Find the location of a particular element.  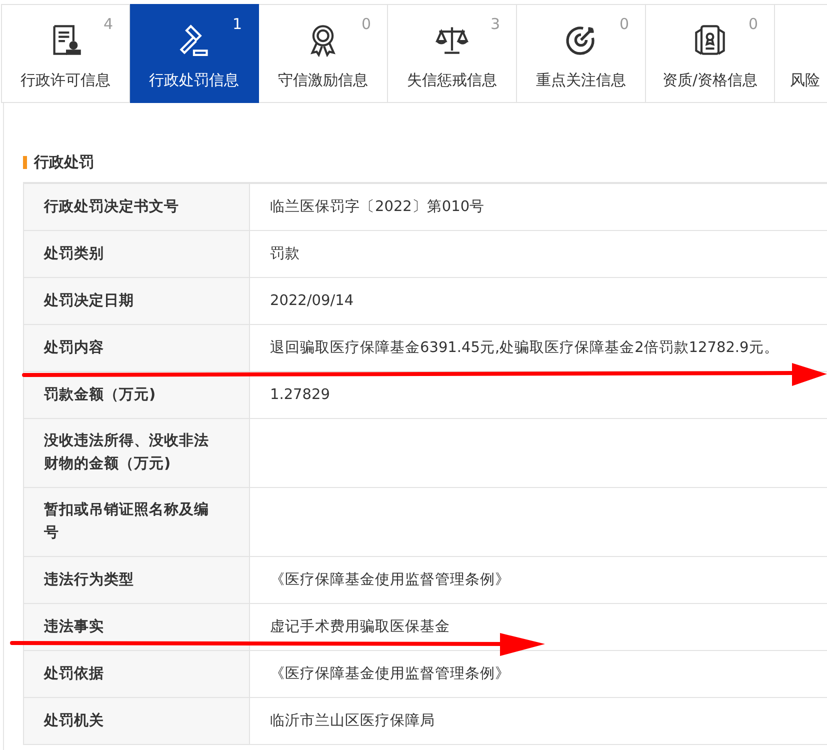

certificate-icon is located at coordinates (710, 40).